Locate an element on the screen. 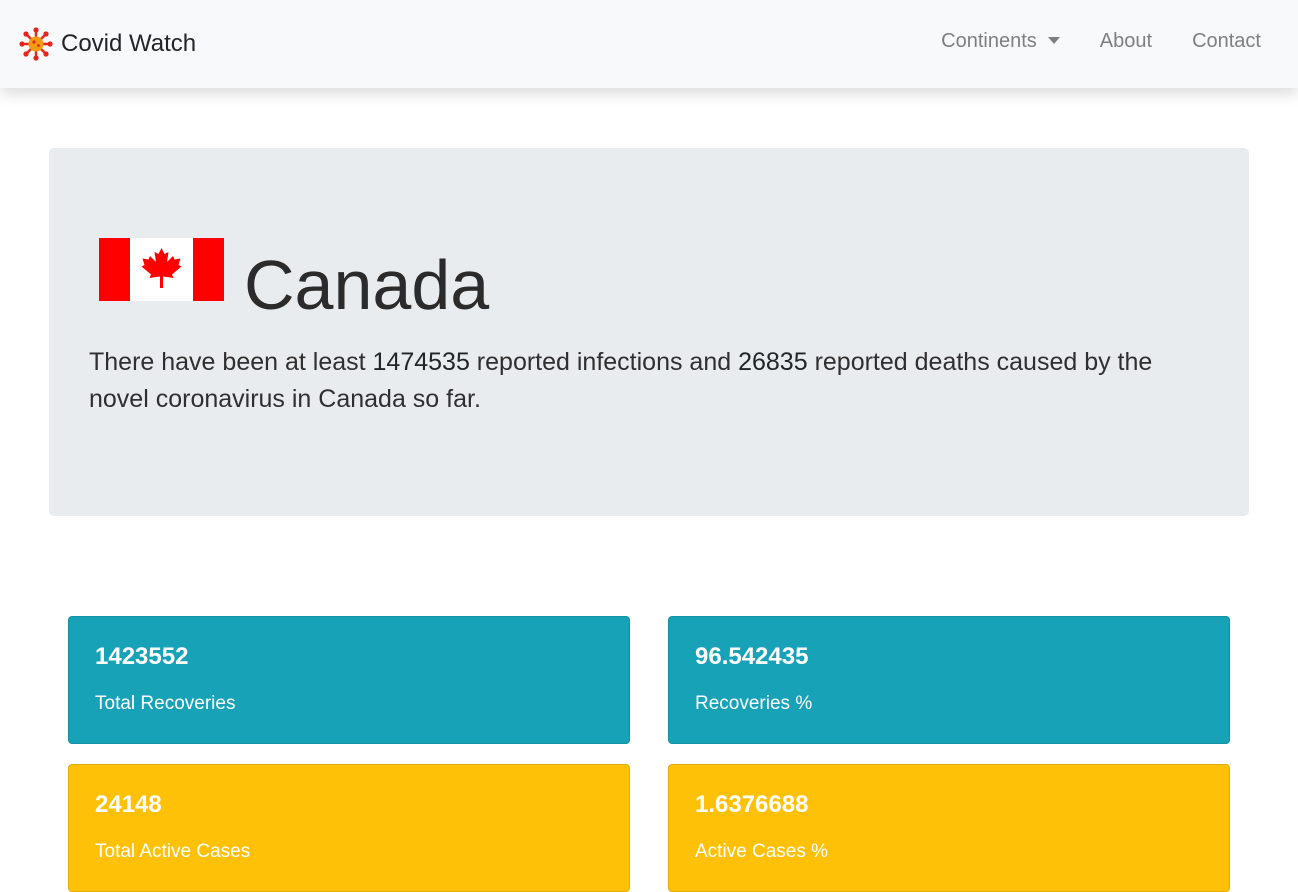 The height and width of the screenshot is (892, 1298). recoveries-percent-value: 96.542435 is located at coordinates (752, 656).